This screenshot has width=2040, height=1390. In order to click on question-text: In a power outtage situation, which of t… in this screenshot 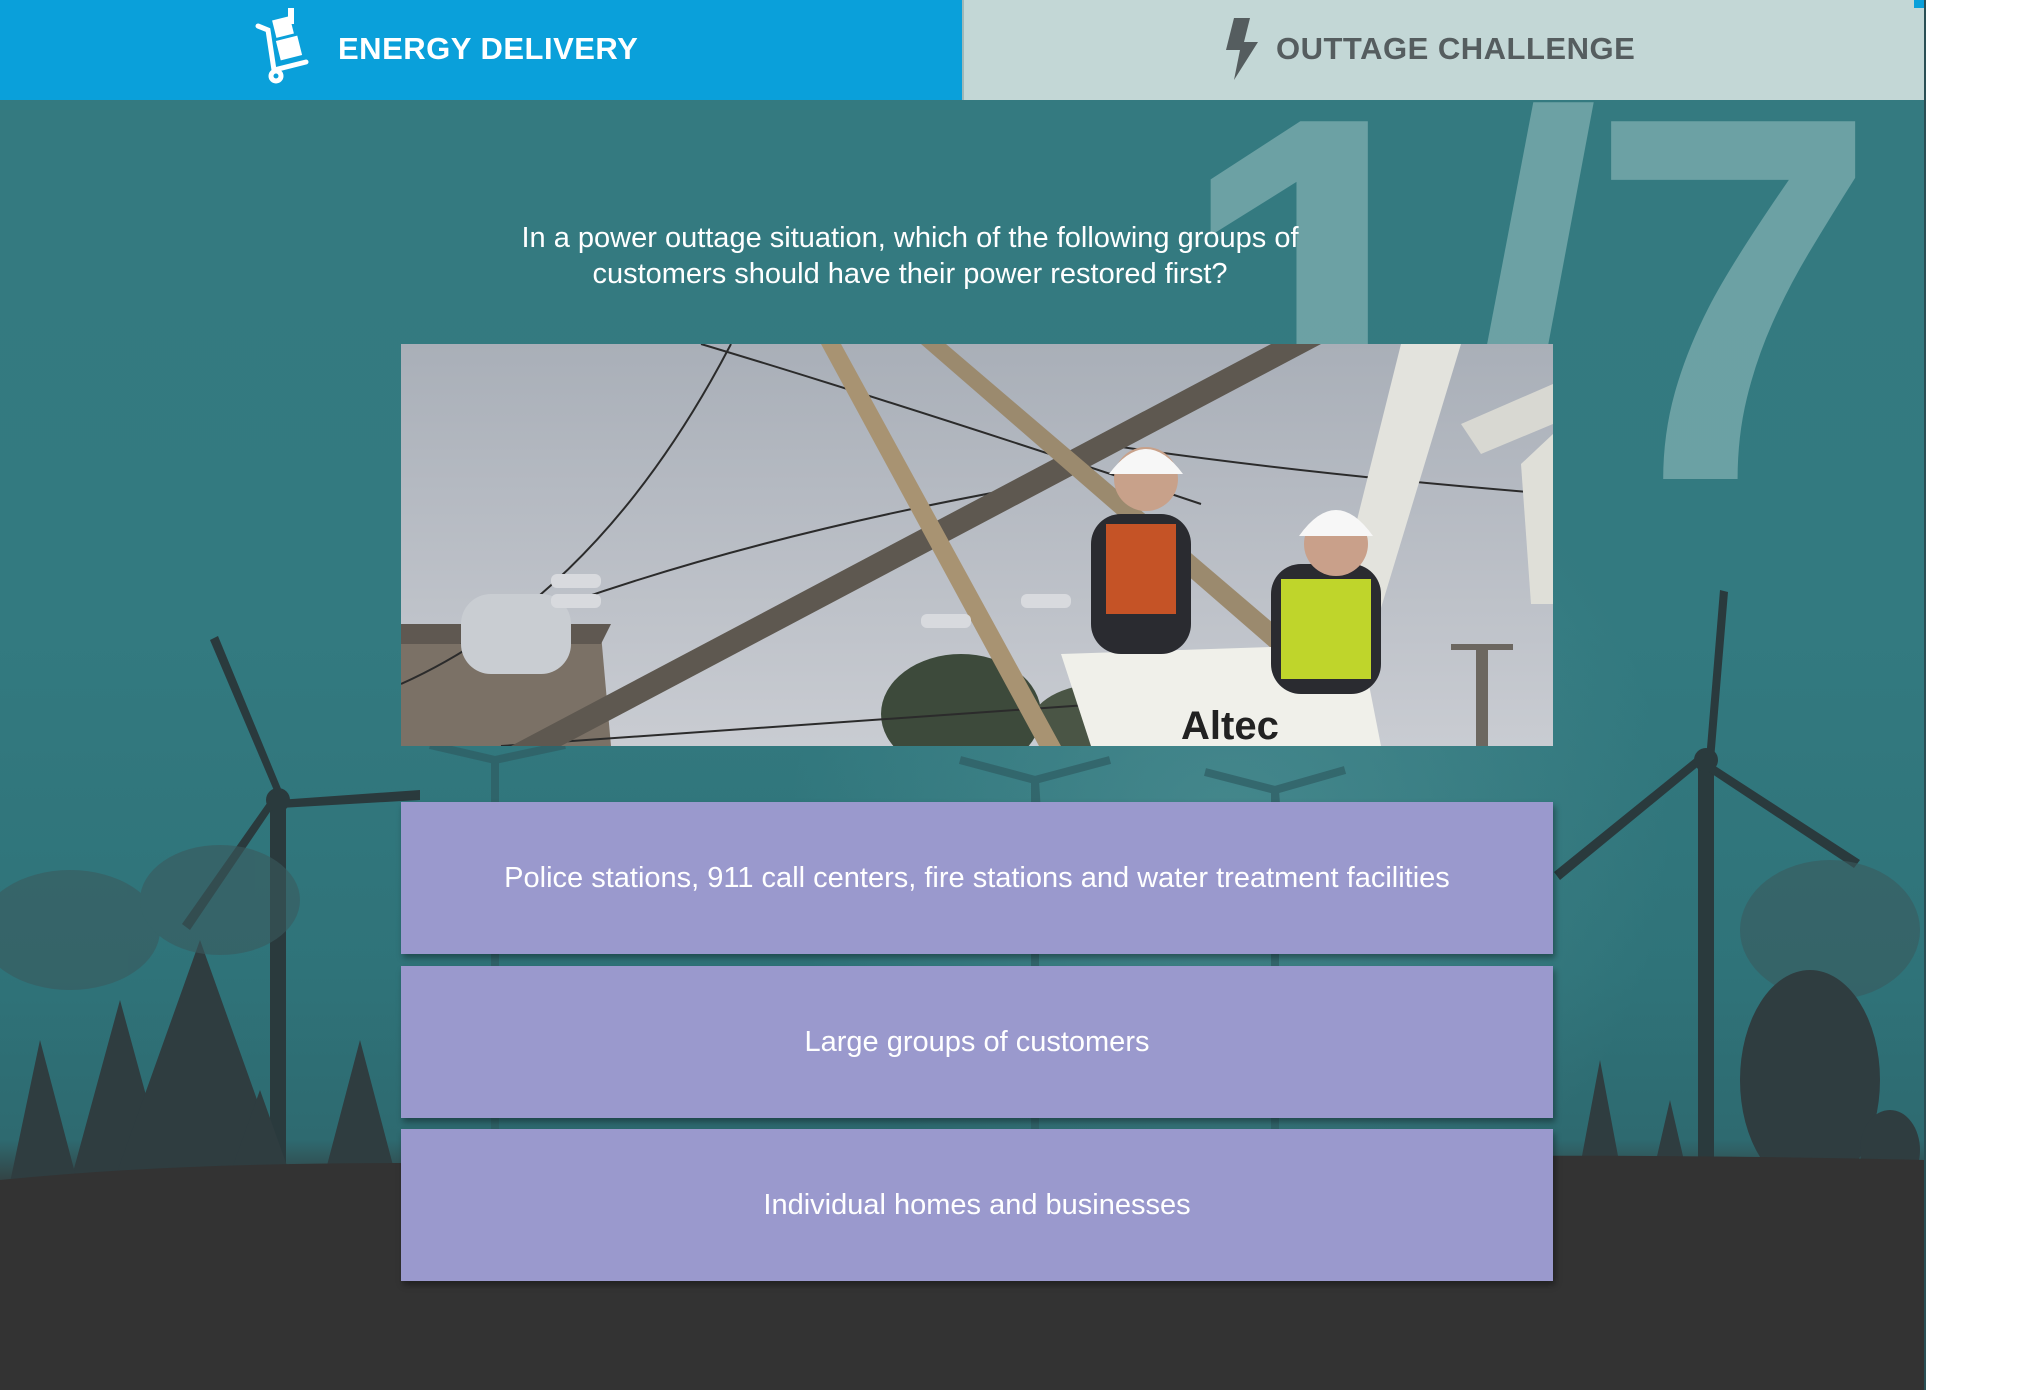, I will do `click(910, 256)`.